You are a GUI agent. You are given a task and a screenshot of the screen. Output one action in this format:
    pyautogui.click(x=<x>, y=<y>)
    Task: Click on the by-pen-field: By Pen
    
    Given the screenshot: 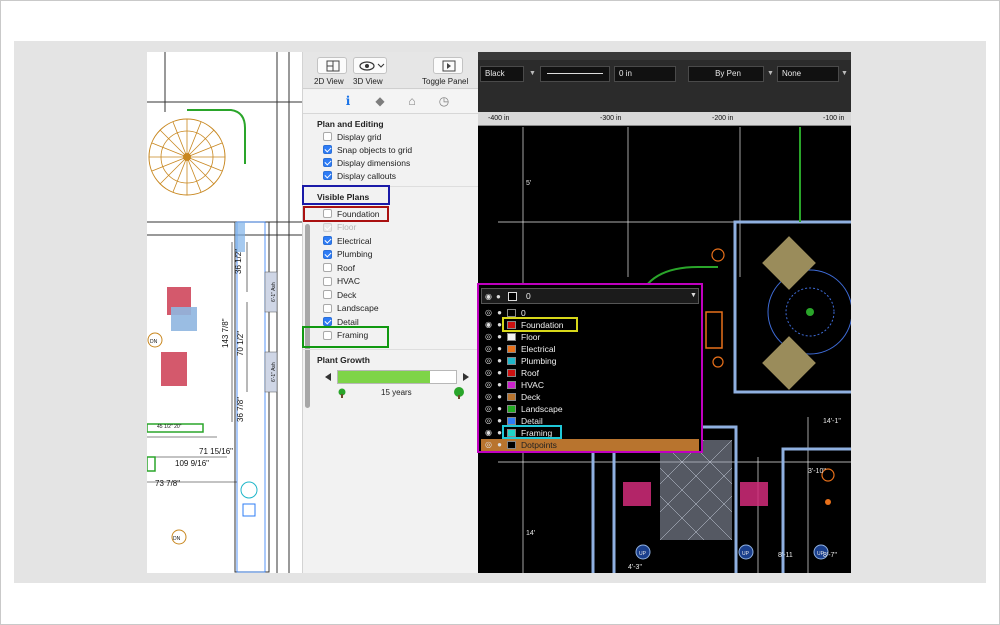 What is the action you would take?
    pyautogui.click(x=726, y=74)
    